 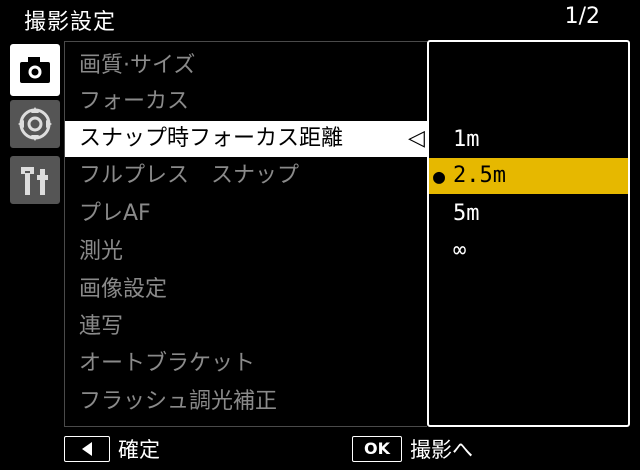 I want to click on menu-item-image-settings: 画像設定, so click(x=123, y=290).